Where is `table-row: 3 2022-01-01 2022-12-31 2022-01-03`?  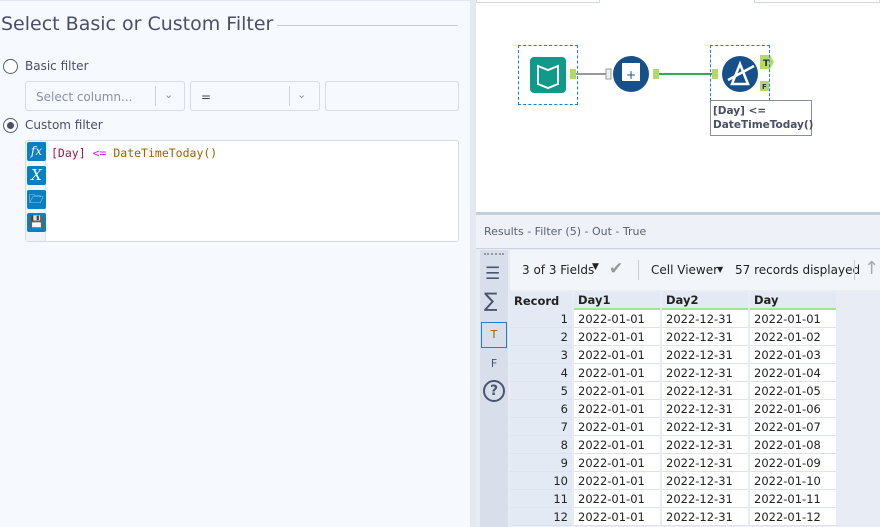
table-row: 3 2022-01-01 2022-12-31 2022-01-03 is located at coordinates (673, 355).